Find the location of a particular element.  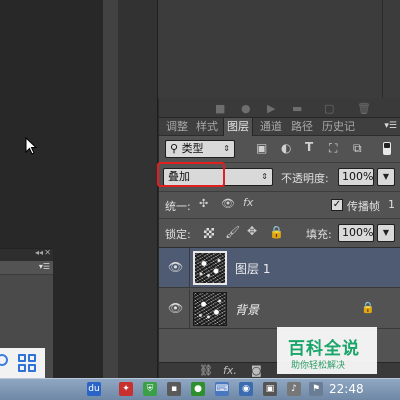

taskbar-clock: 22:48 is located at coordinates (346, 389).